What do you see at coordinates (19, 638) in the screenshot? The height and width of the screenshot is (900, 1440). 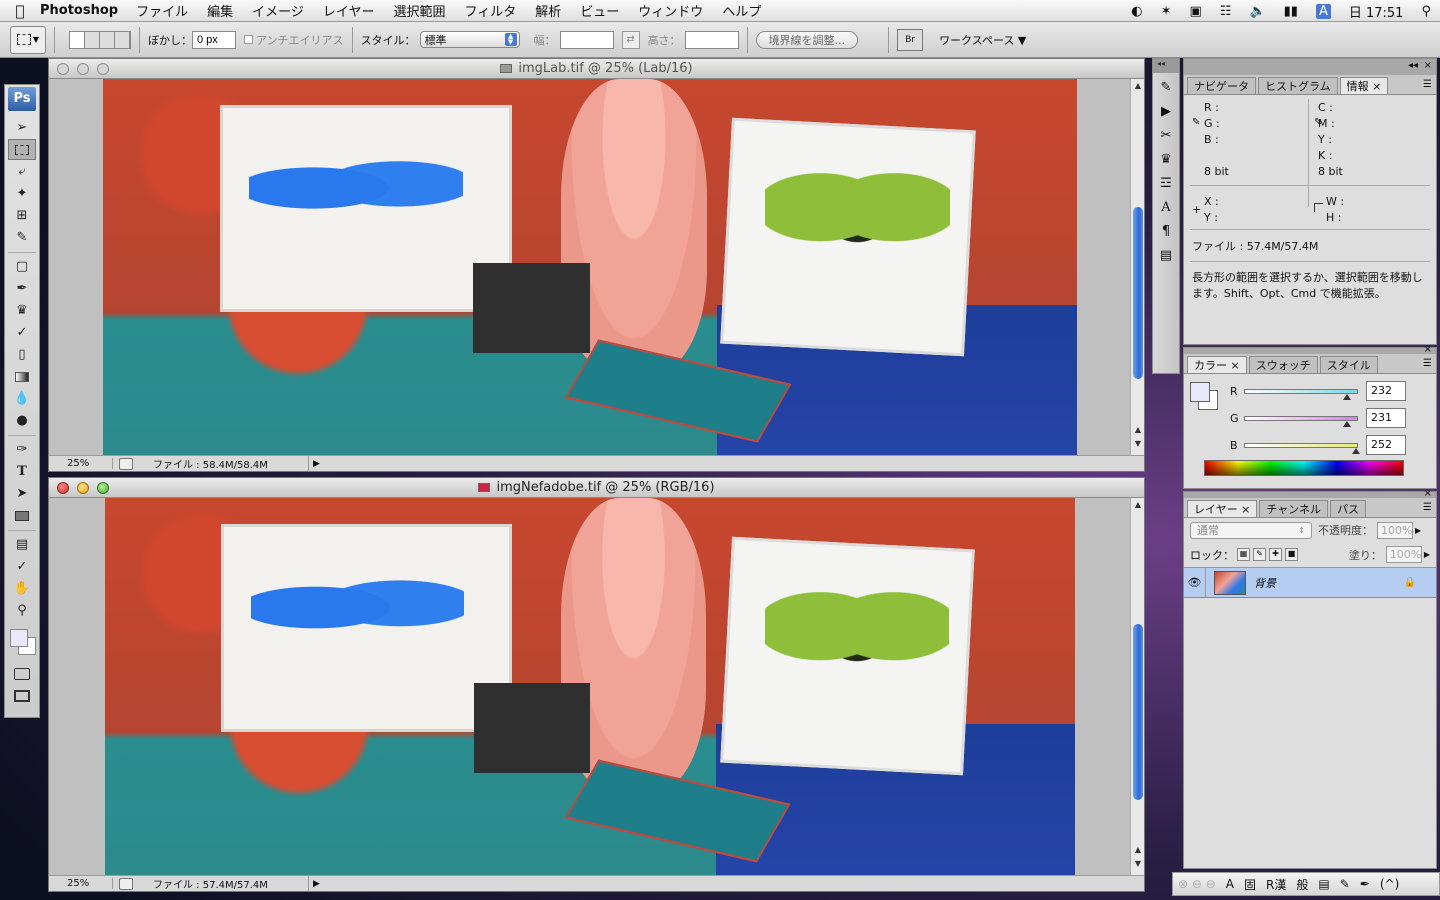 I see `foreground-color-swatch` at bounding box center [19, 638].